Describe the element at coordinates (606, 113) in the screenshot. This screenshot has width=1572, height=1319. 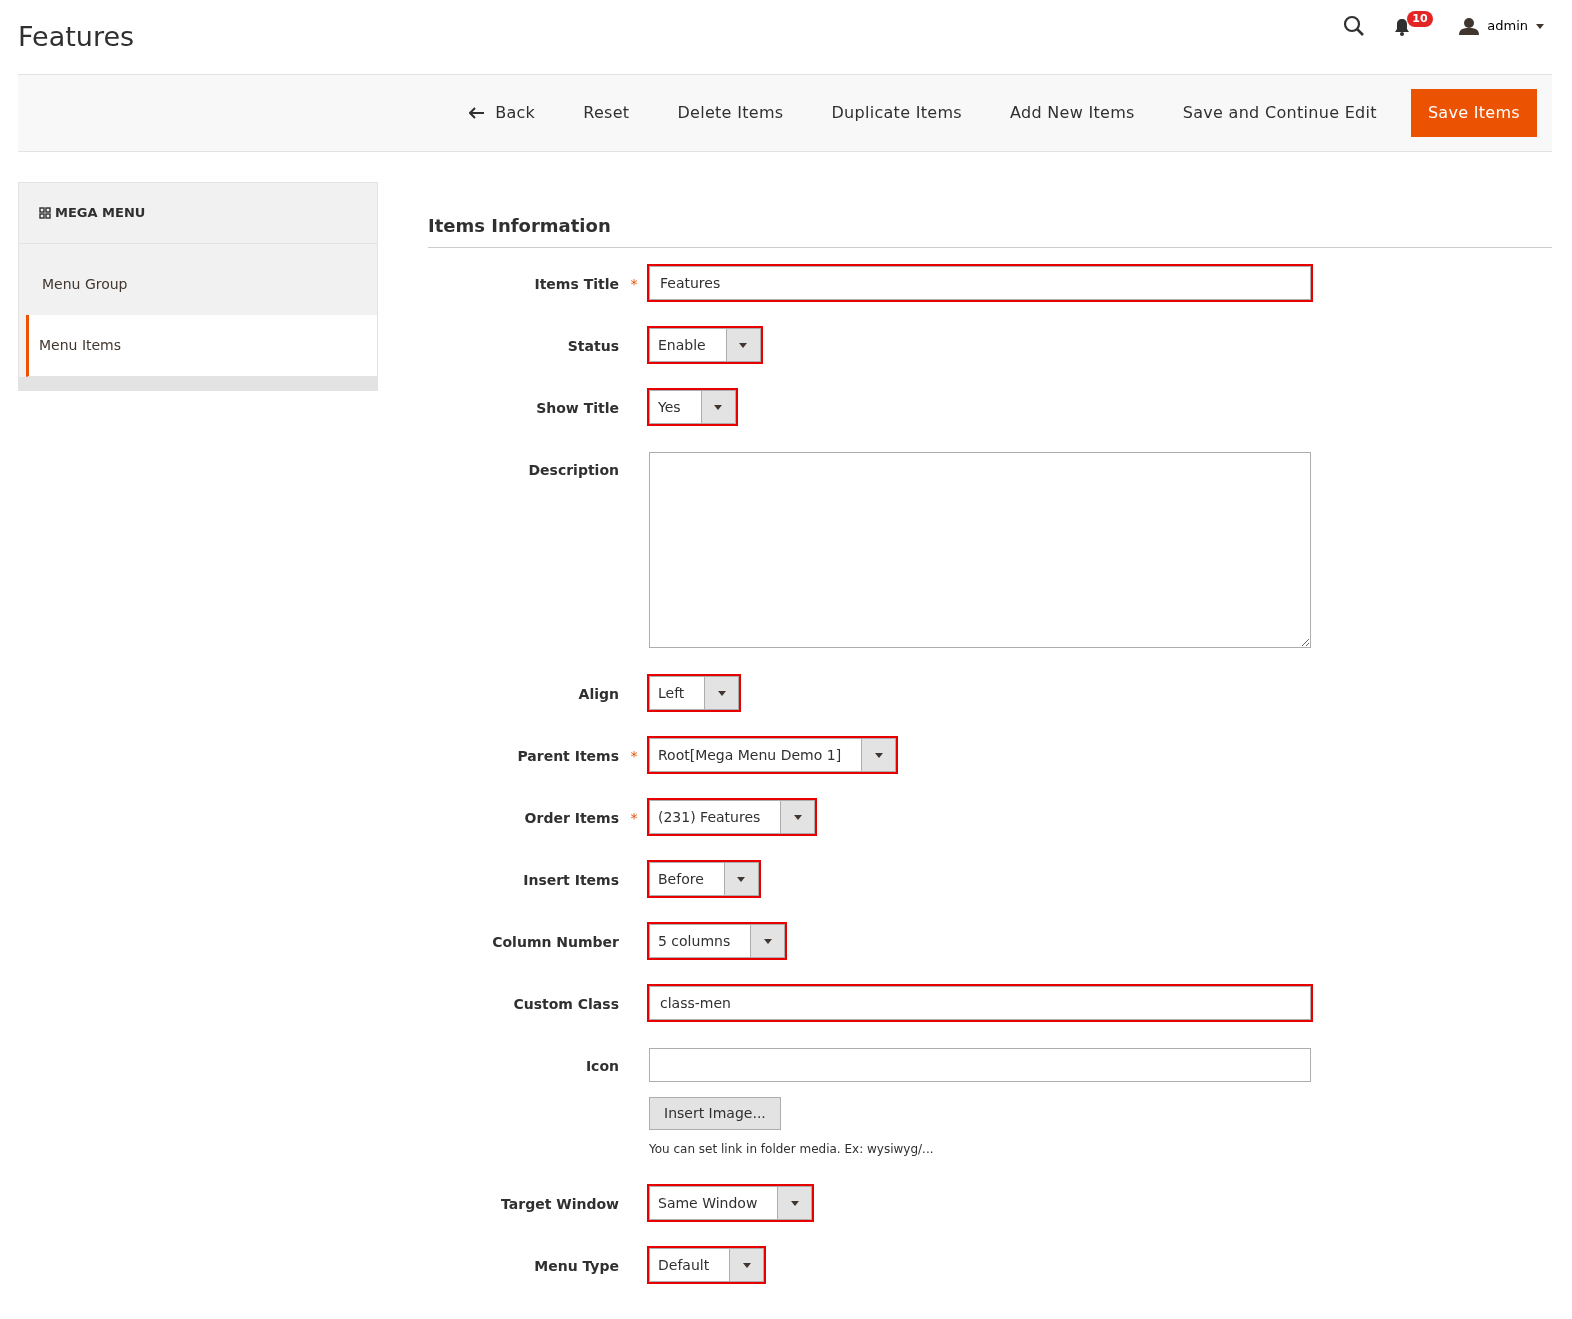
I see `toolbar-button: Reset` at that location.